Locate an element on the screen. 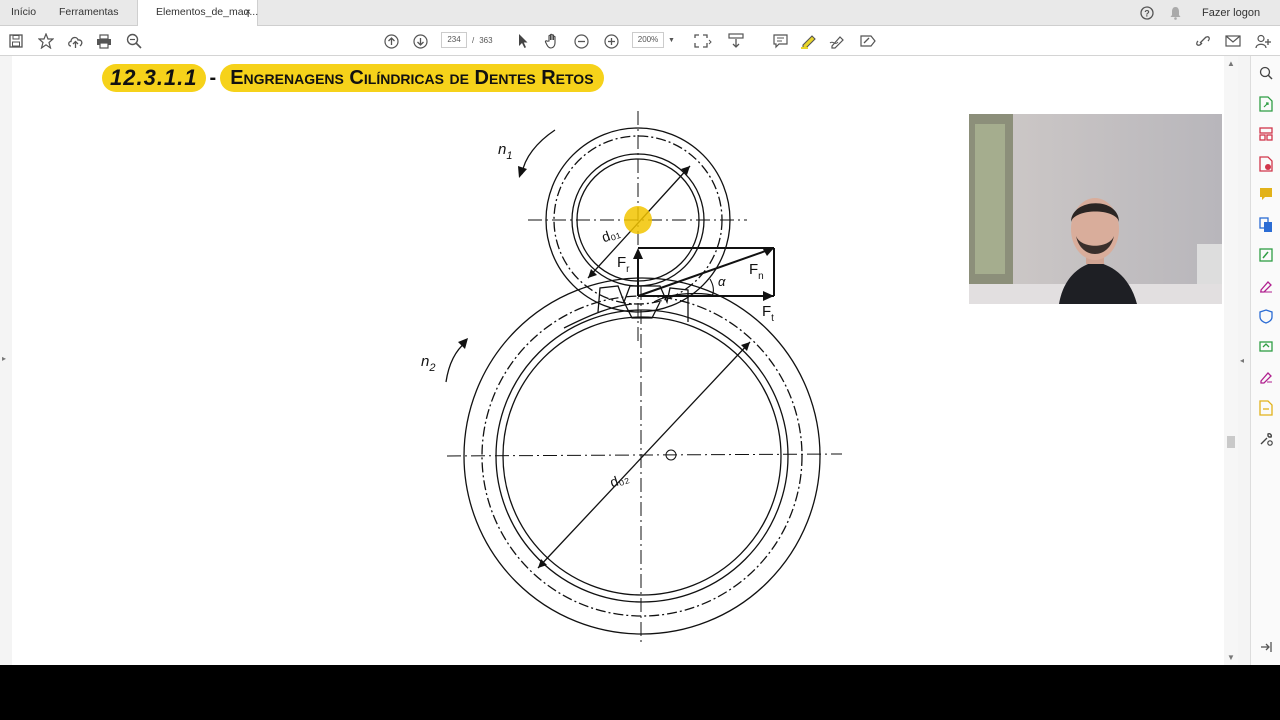  add-user-icon is located at coordinates (1263, 41).